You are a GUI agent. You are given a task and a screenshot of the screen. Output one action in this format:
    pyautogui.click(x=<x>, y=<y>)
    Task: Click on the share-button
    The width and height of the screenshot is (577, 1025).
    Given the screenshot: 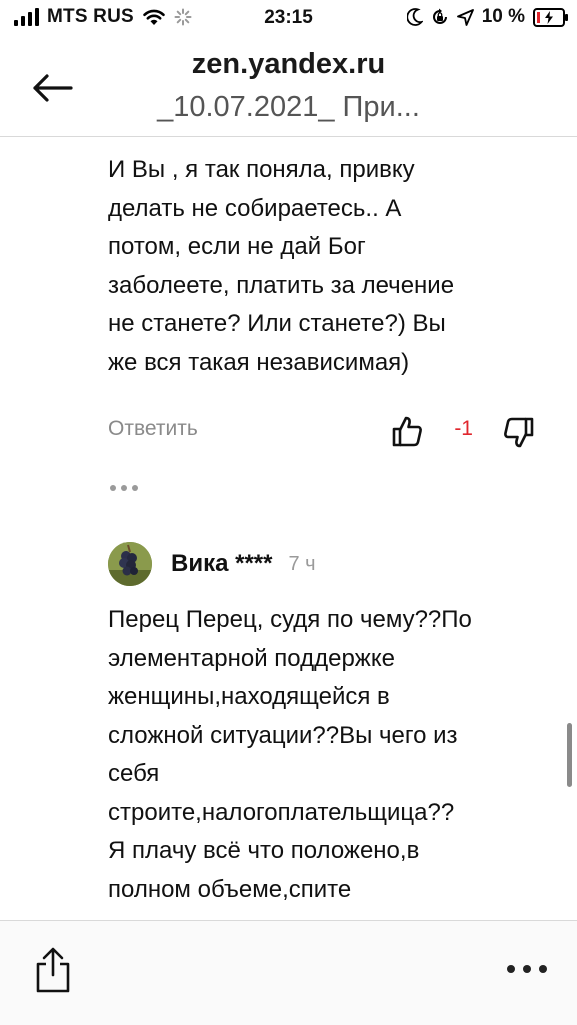 What is the action you would take?
    pyautogui.click(x=53, y=970)
    